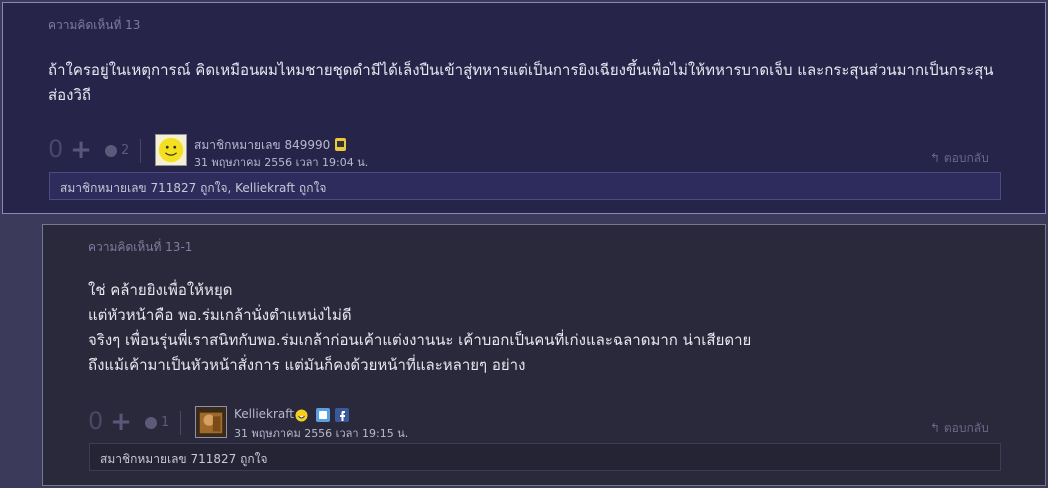 The height and width of the screenshot is (488, 1048). What do you see at coordinates (323, 415) in the screenshot?
I see `twitter-icon` at bounding box center [323, 415].